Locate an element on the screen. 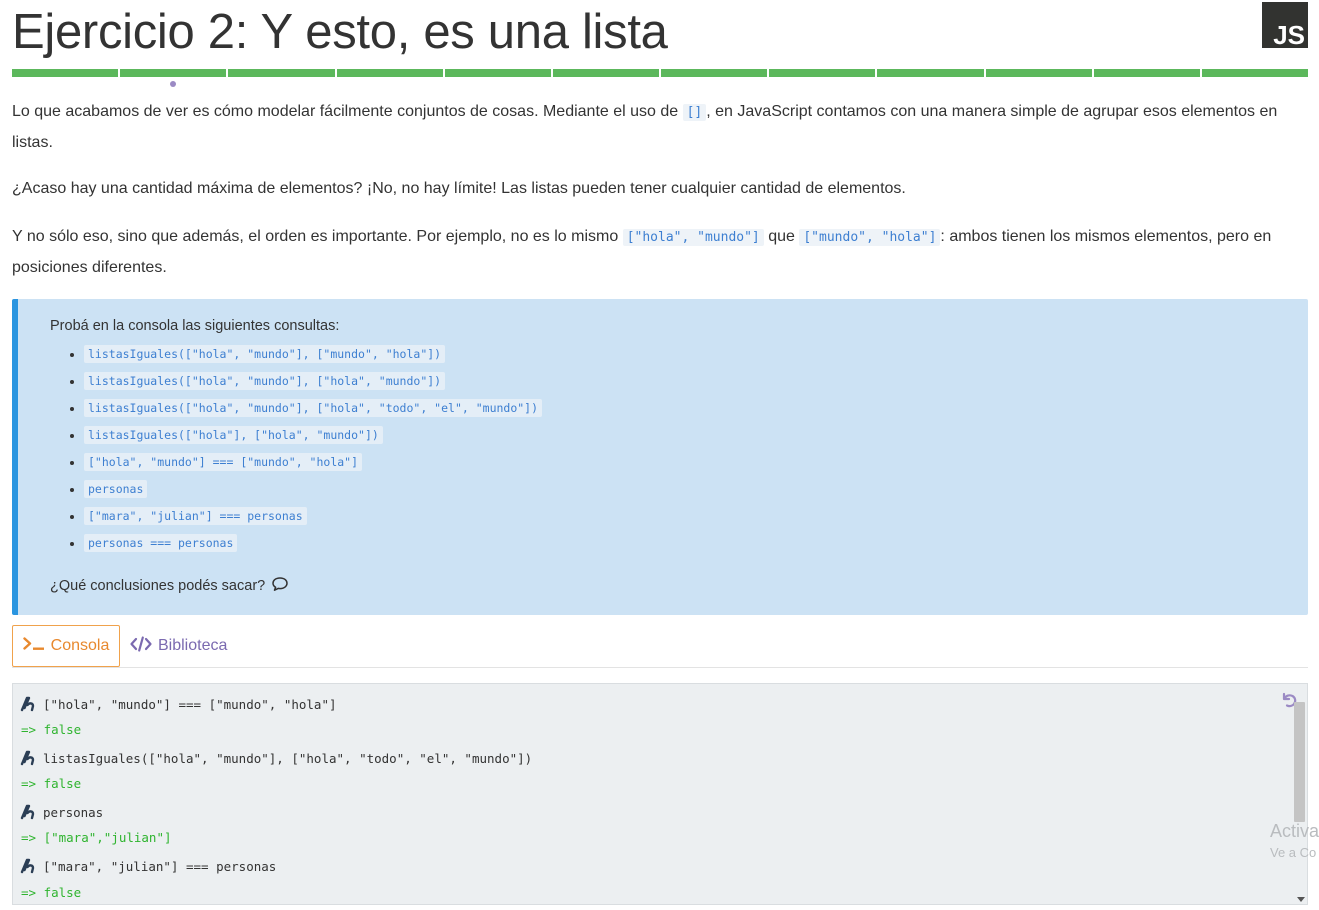  query-item: ["mara", "julian"] === personas is located at coordinates (313, 518).